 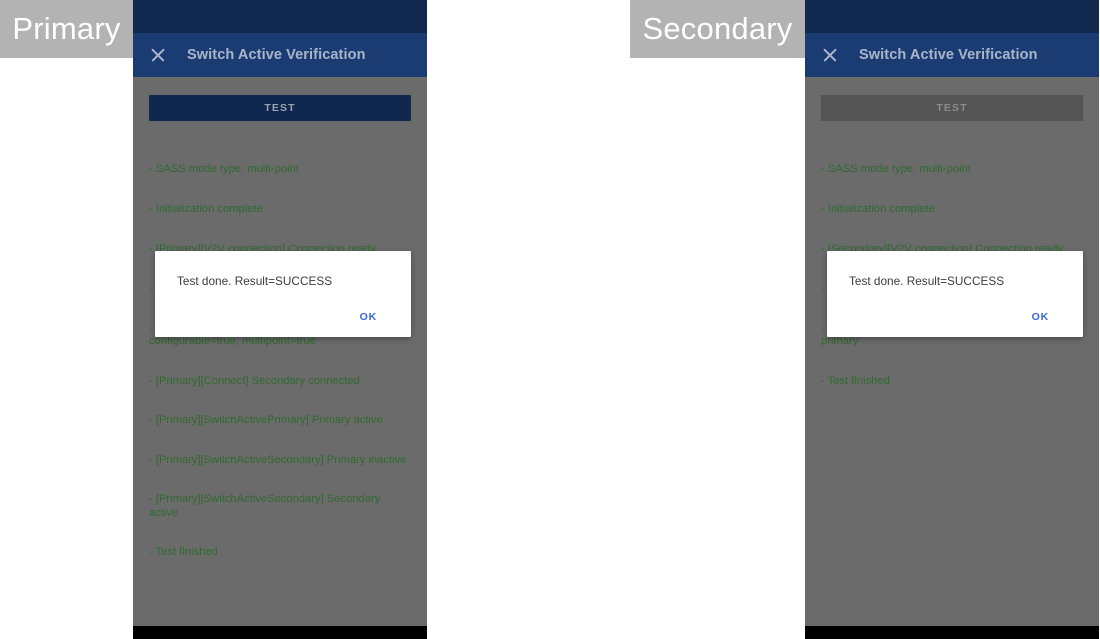 What do you see at coordinates (254, 380) in the screenshot?
I see `log-line: - [Primary][Connect] Secondary connected` at bounding box center [254, 380].